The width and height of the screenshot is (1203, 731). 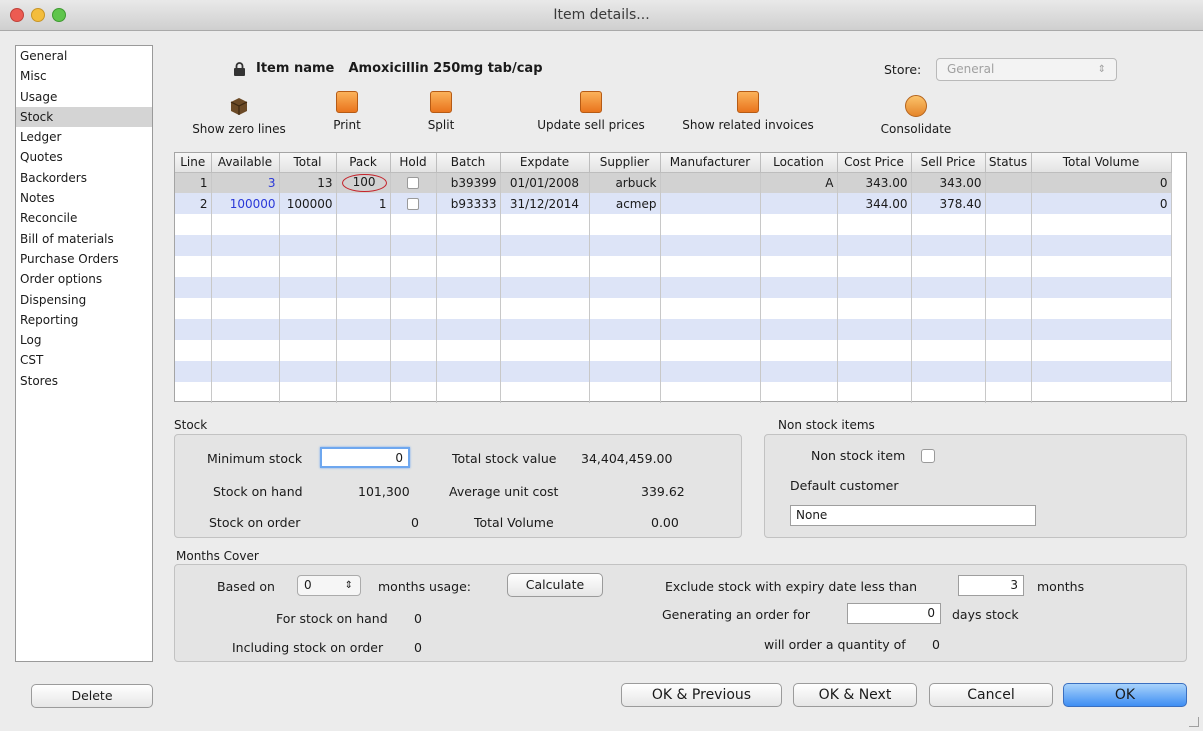 What do you see at coordinates (84, 178) in the screenshot?
I see `sidebar-item-backorders: Backorders` at bounding box center [84, 178].